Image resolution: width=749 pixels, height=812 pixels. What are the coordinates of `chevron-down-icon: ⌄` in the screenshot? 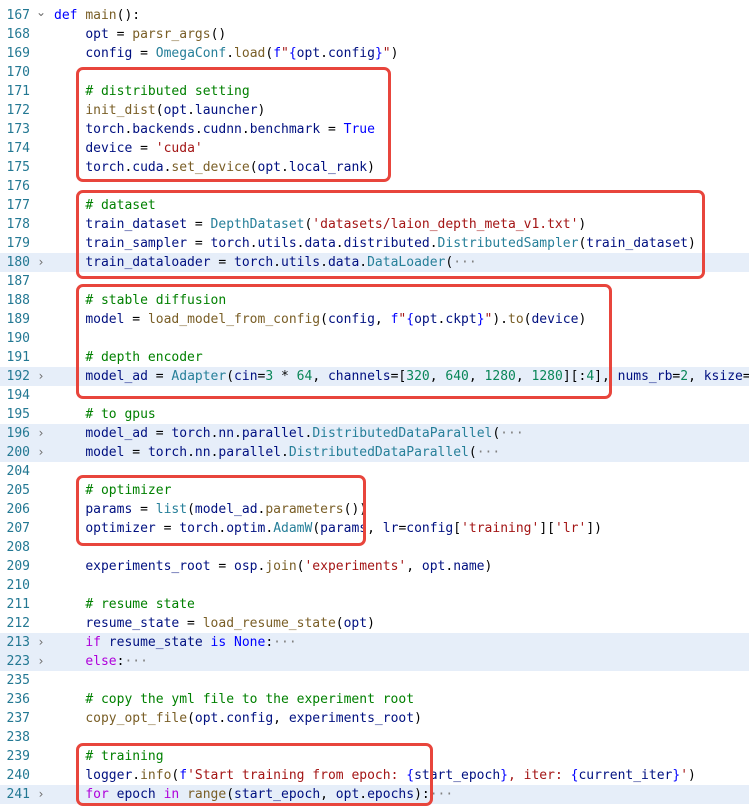 It's located at (41, 12).